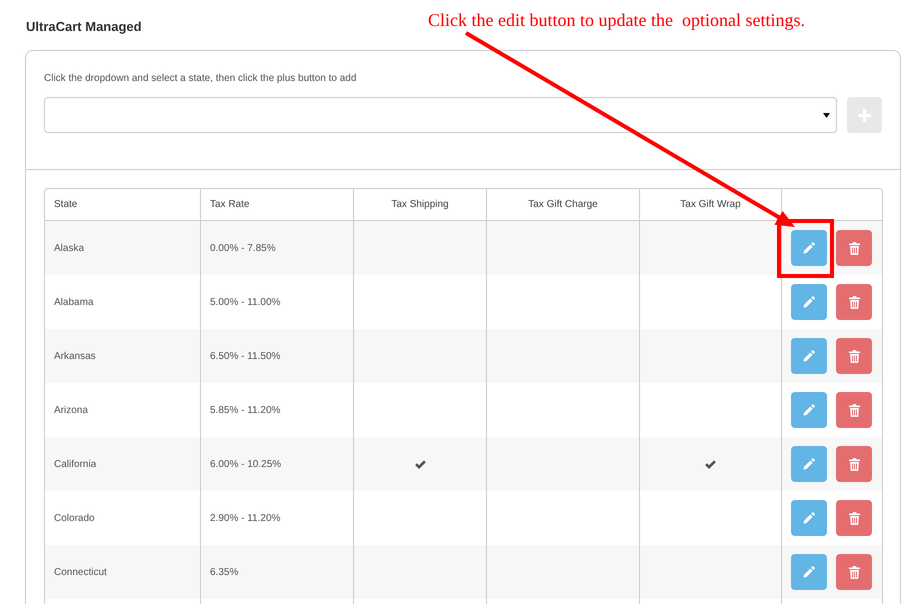  What do you see at coordinates (826, 115) in the screenshot?
I see `caret-icon` at bounding box center [826, 115].